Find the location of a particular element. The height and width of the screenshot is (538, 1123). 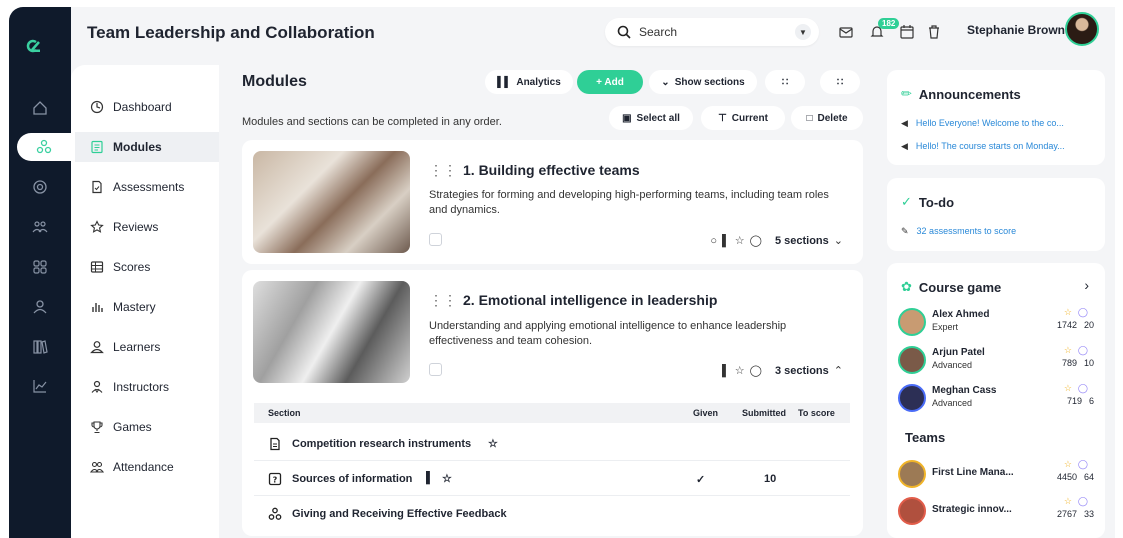

add-label: + Add is located at coordinates (610, 82).